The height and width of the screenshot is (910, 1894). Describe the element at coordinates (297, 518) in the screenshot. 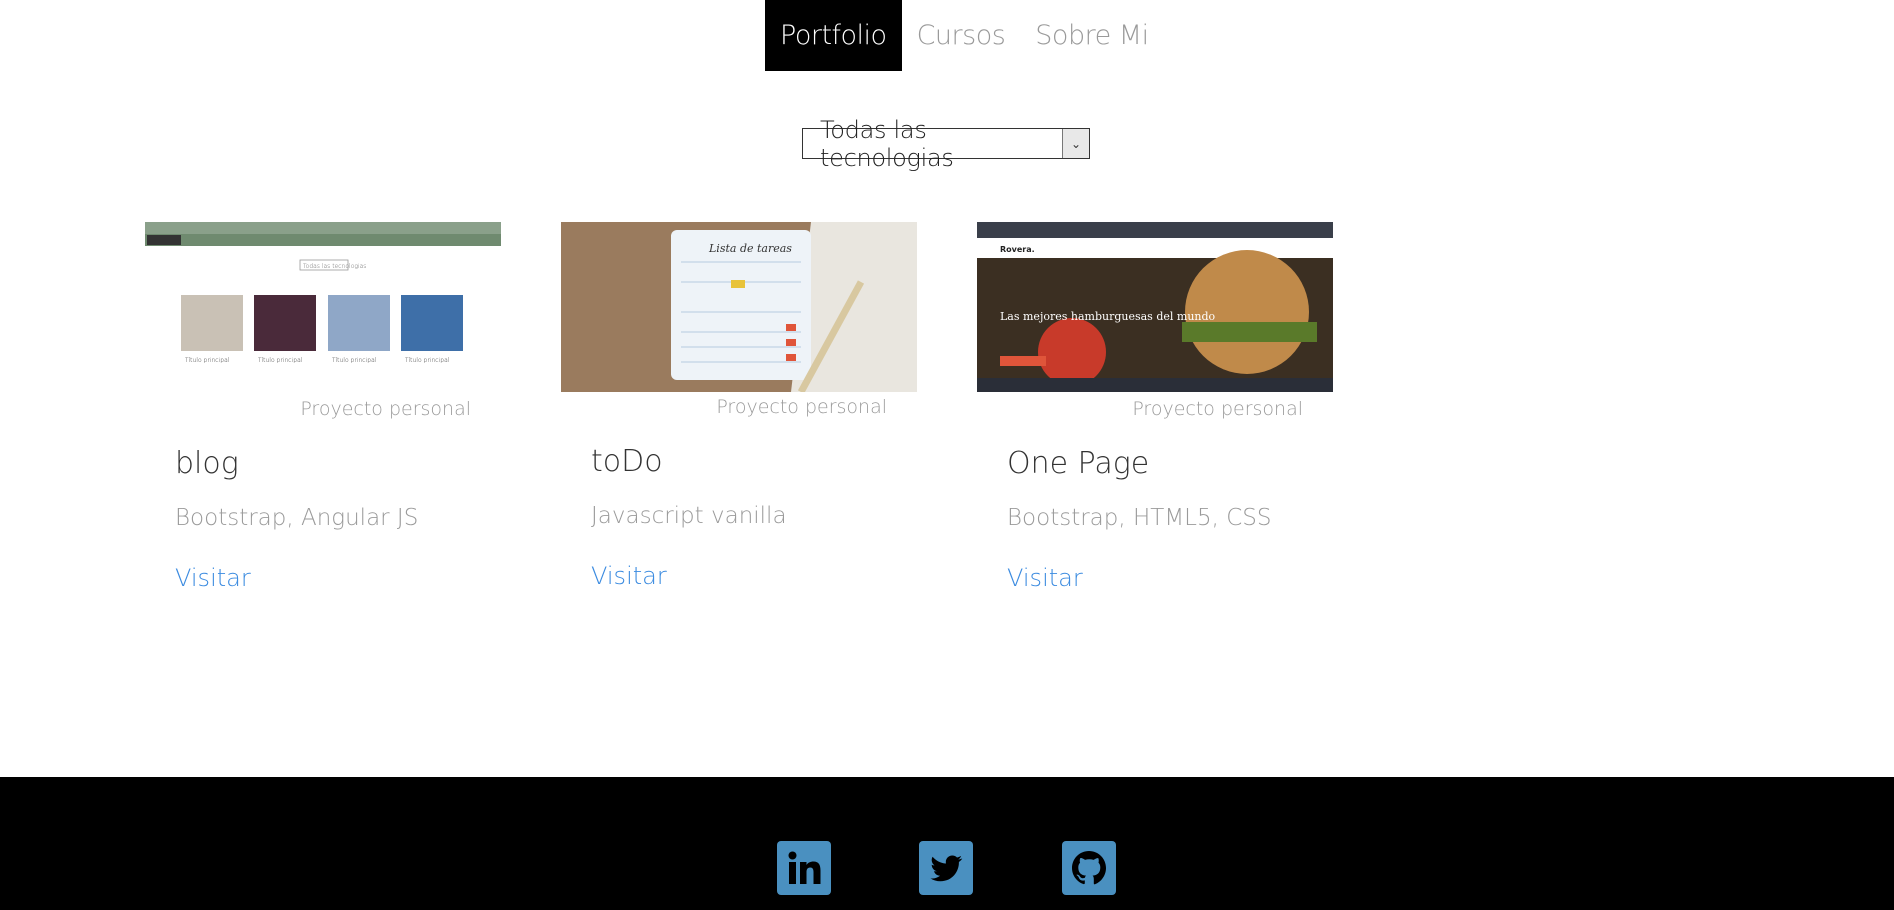

I see `project-technologies: Bootstrap, Angular JS` at that location.